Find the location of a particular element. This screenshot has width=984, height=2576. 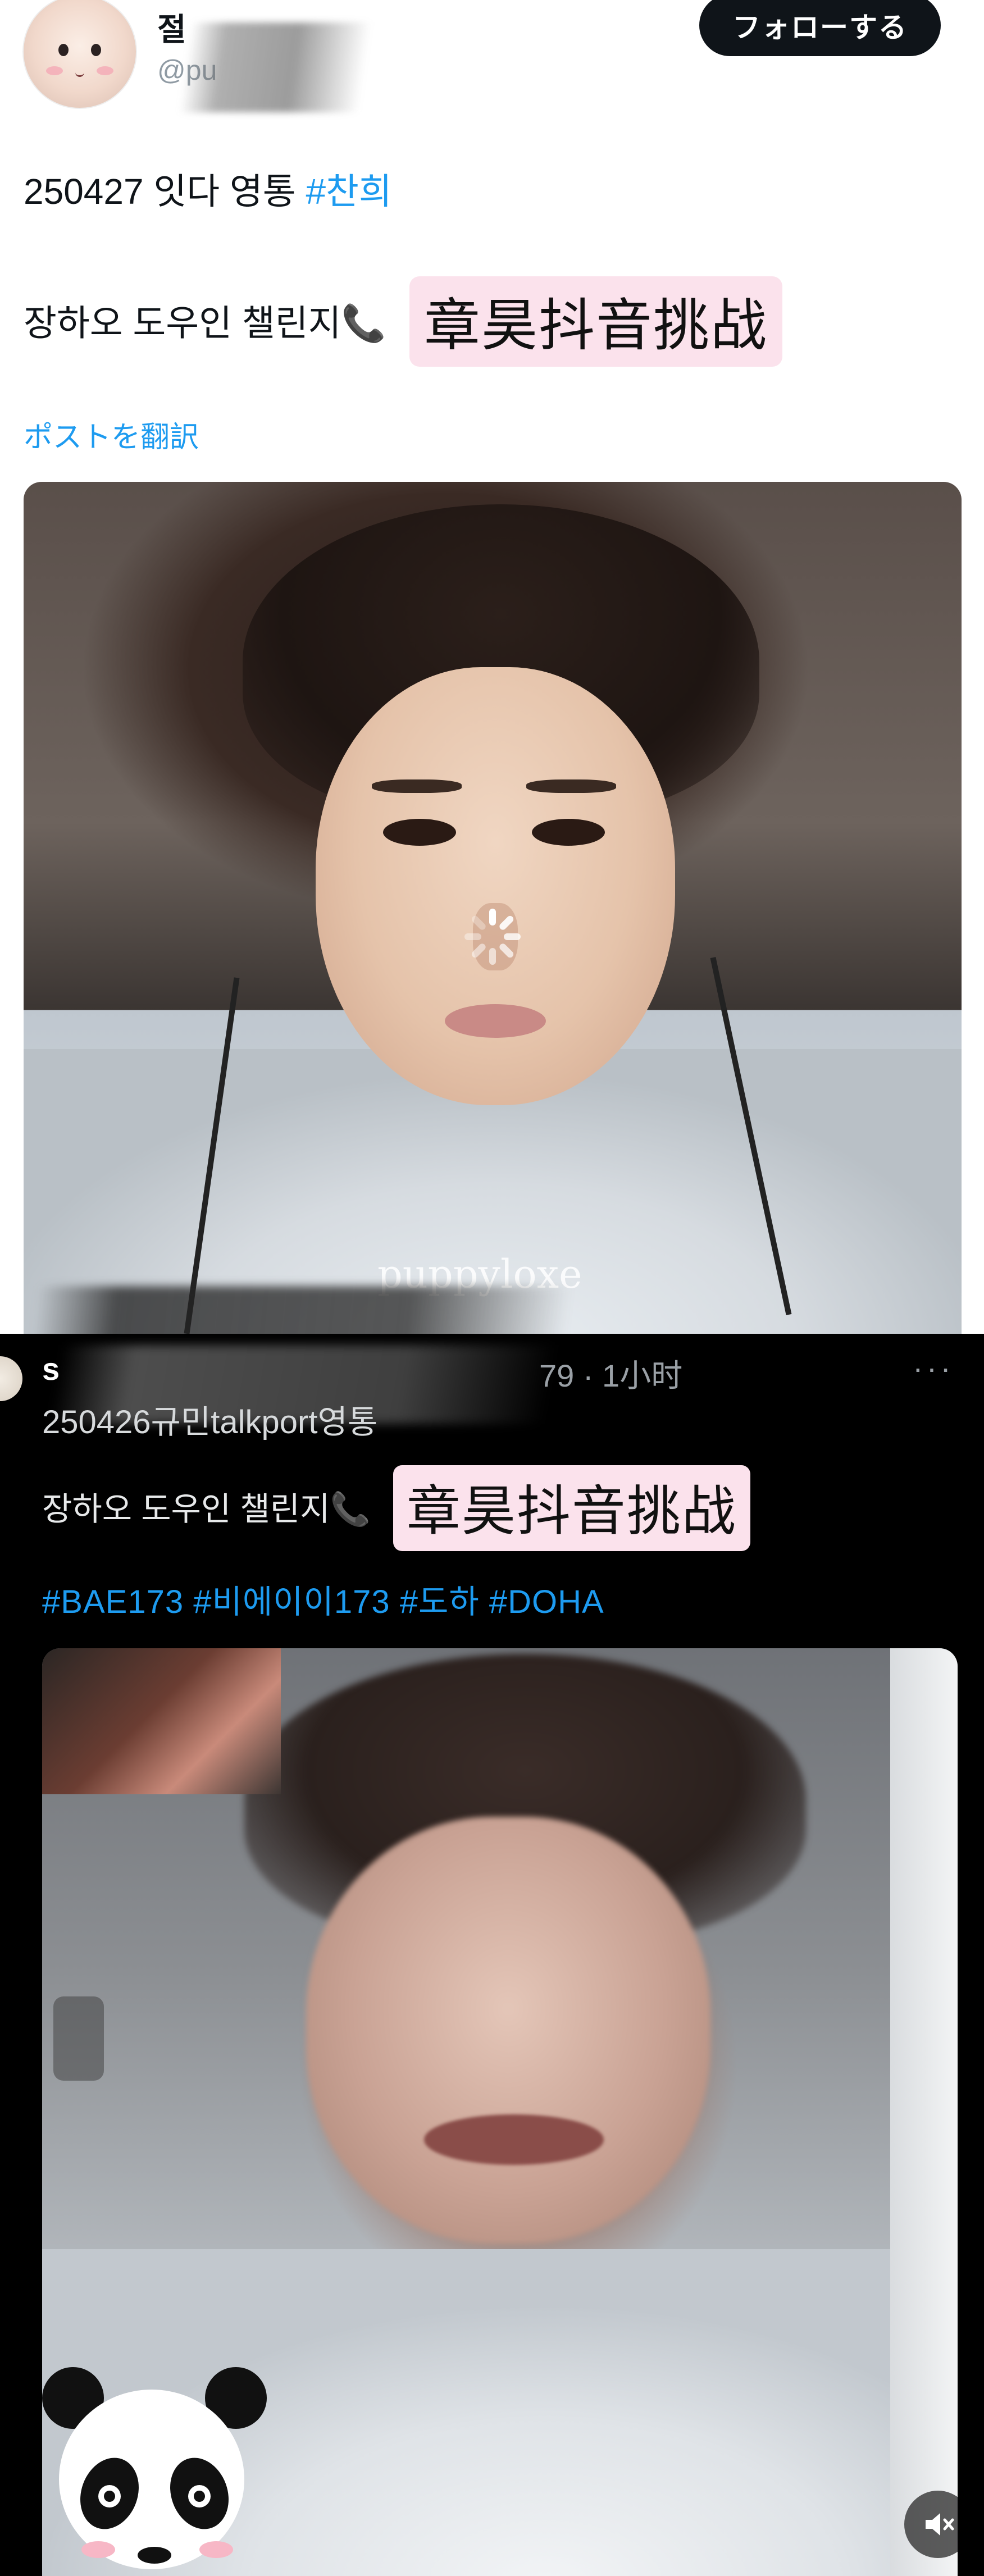

post-meta: 79 · 1小时 is located at coordinates (611, 1375).